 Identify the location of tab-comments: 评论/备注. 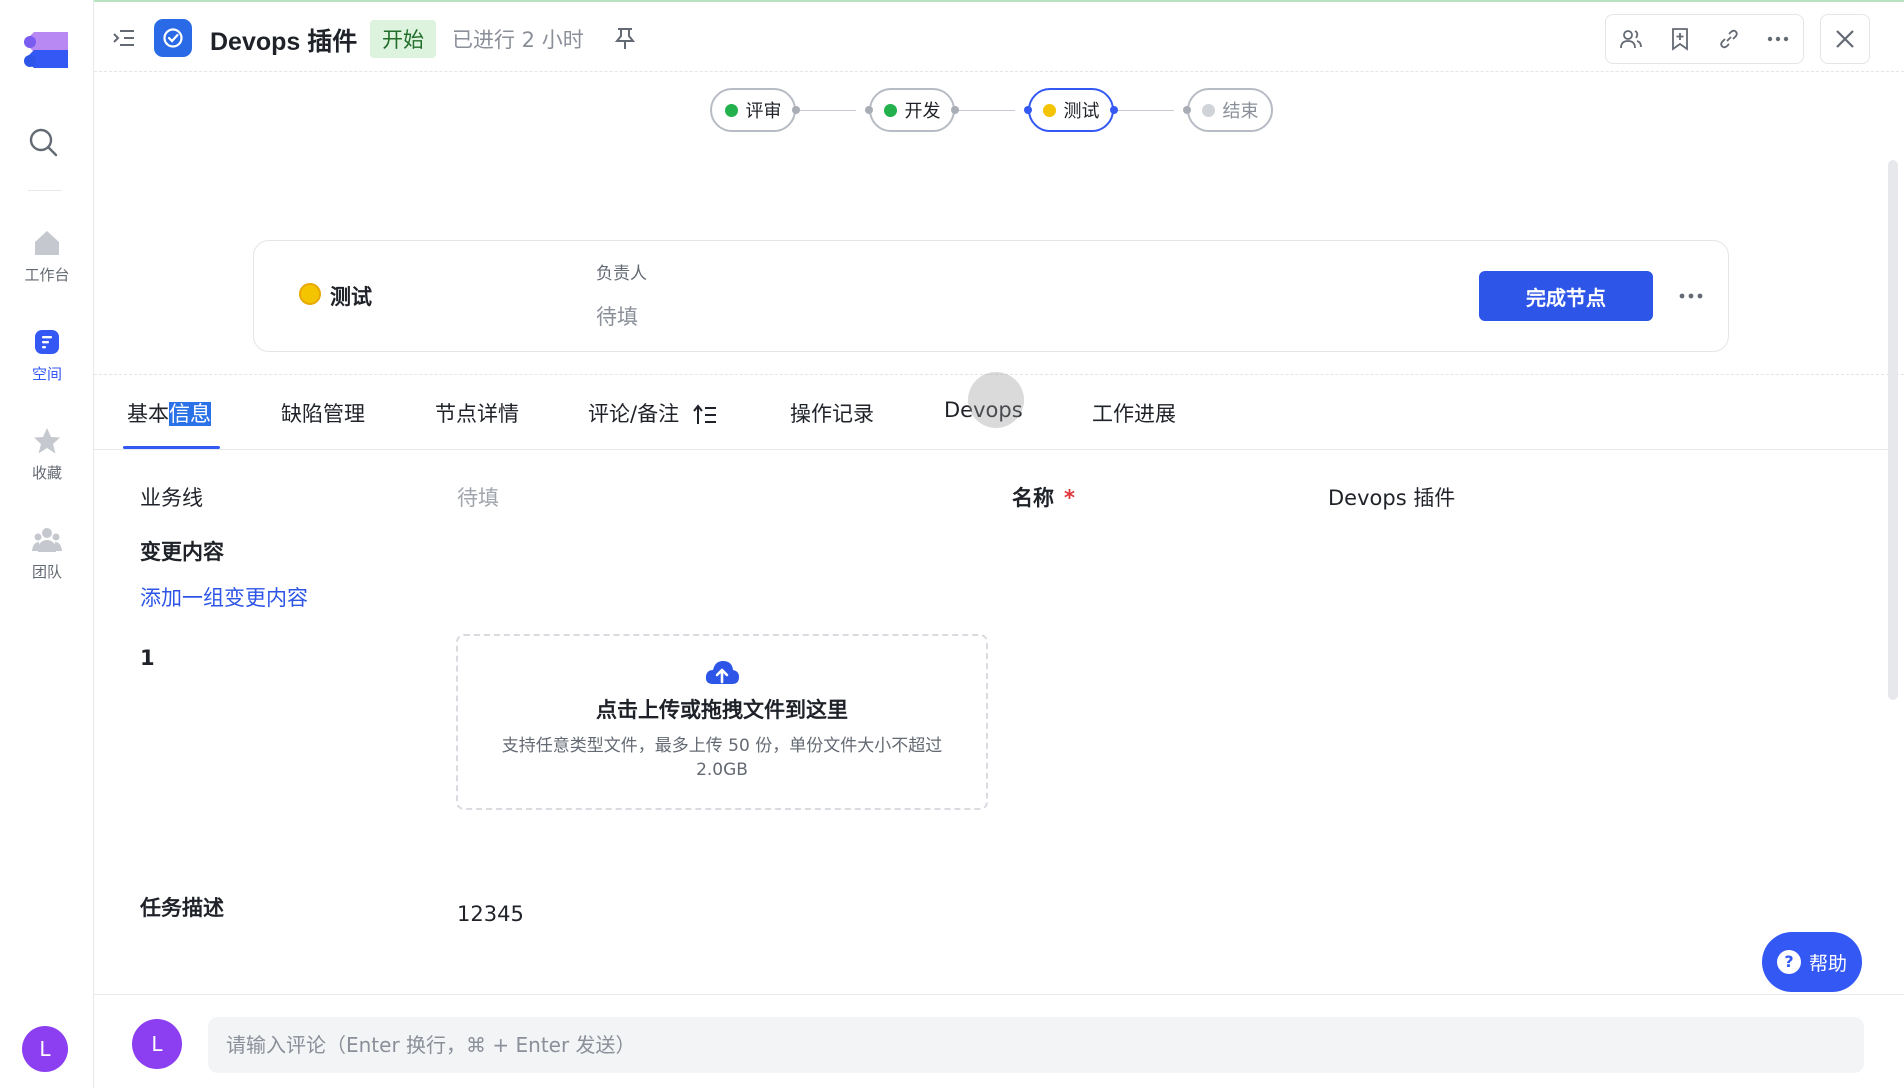
(652, 413).